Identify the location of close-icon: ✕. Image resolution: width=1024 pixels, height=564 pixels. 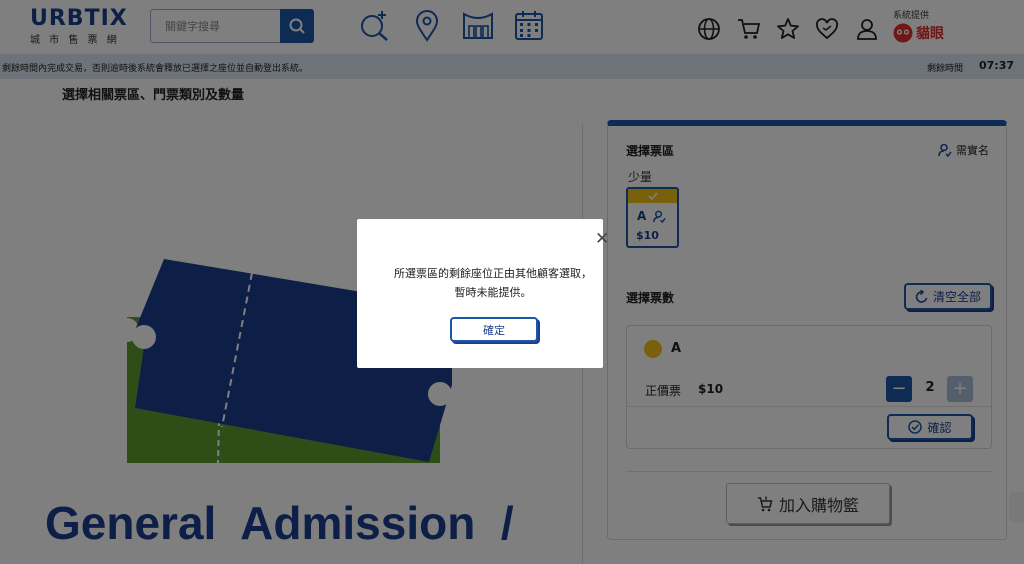
(603, 239).